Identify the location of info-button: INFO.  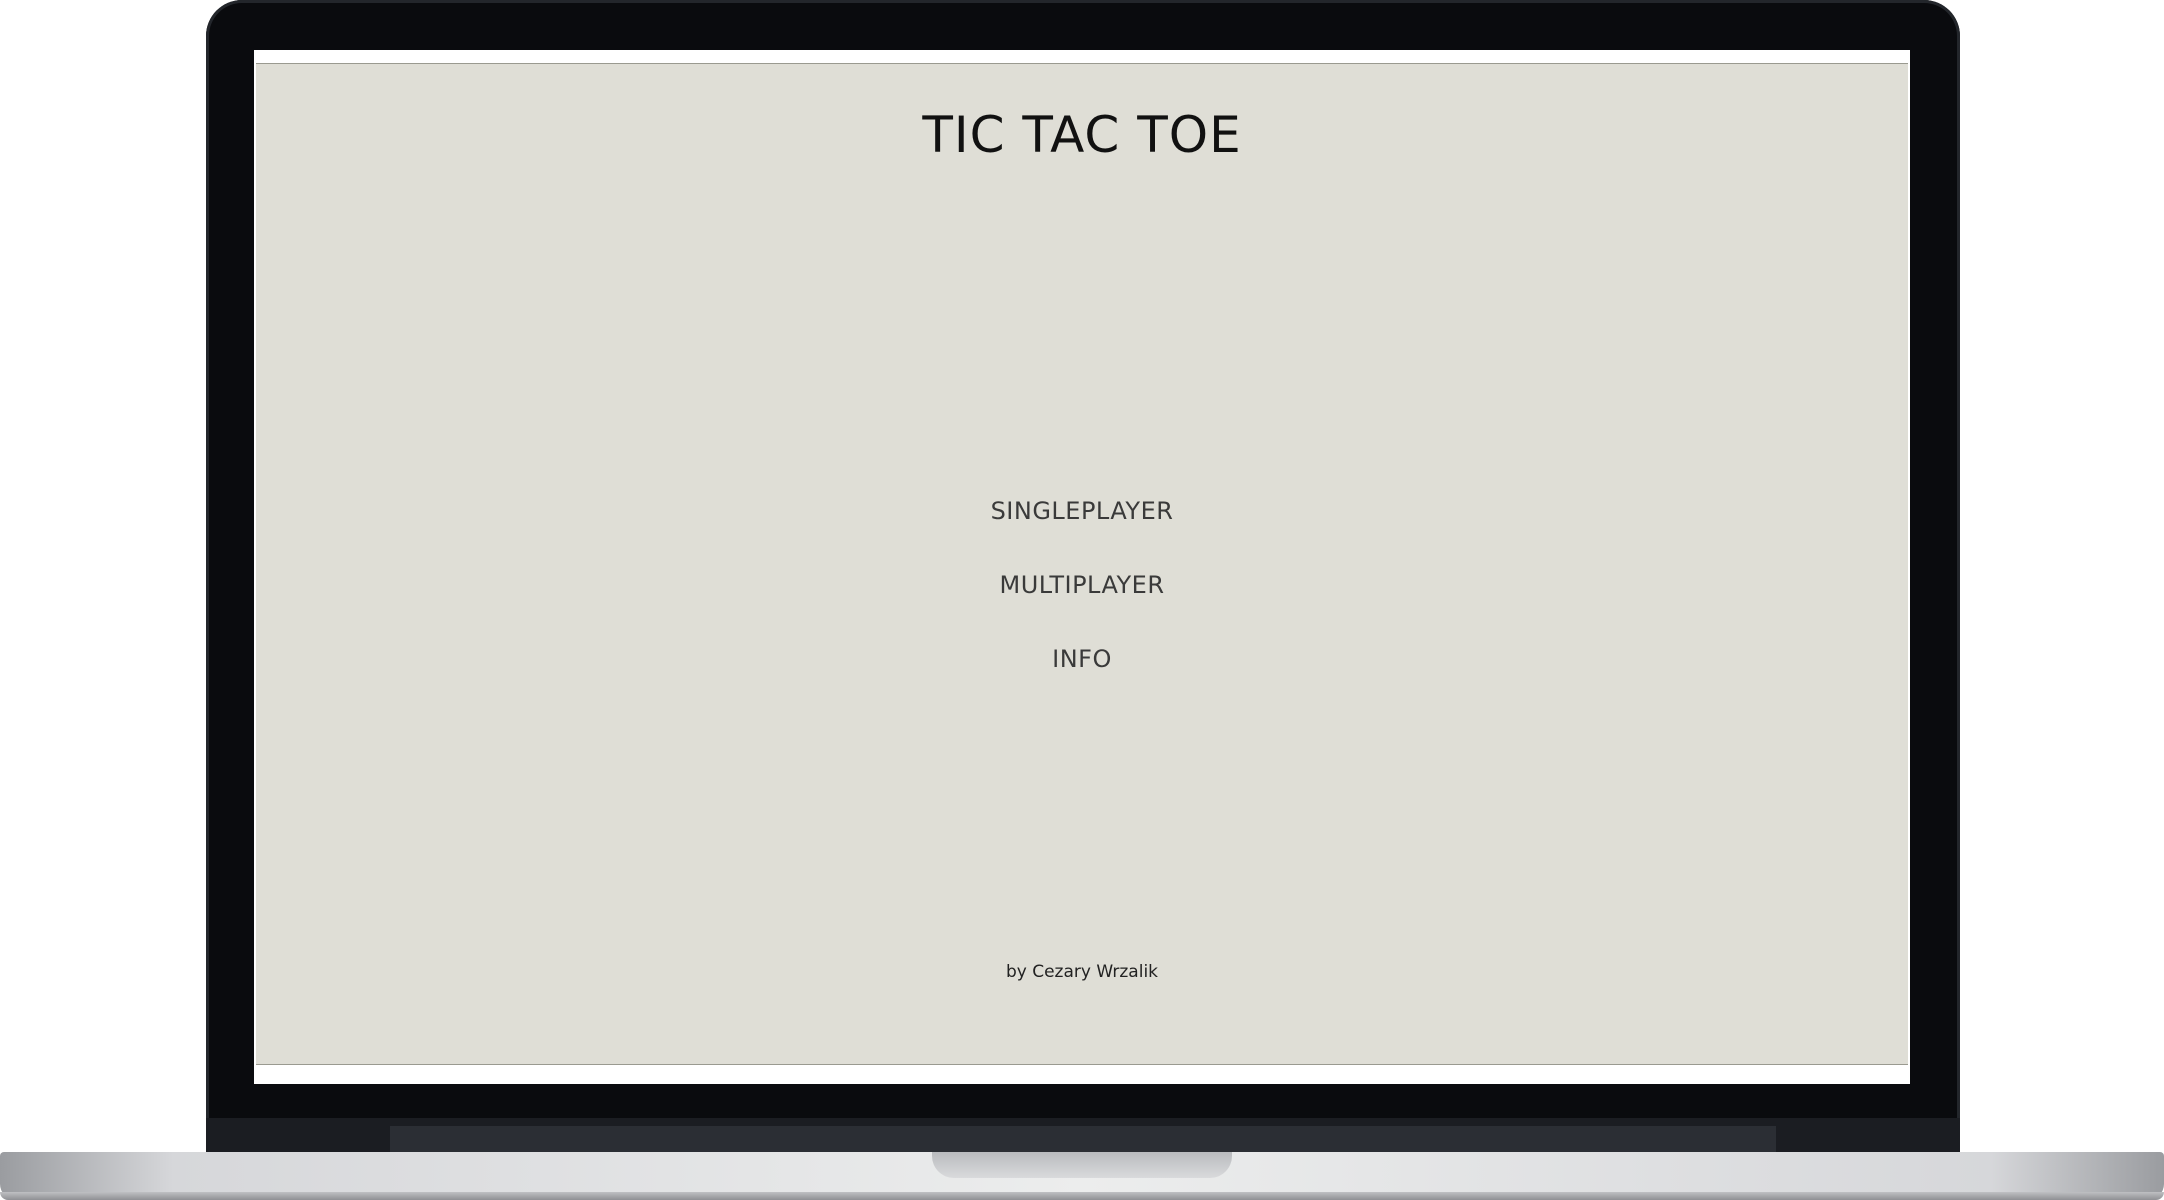
(1082, 659).